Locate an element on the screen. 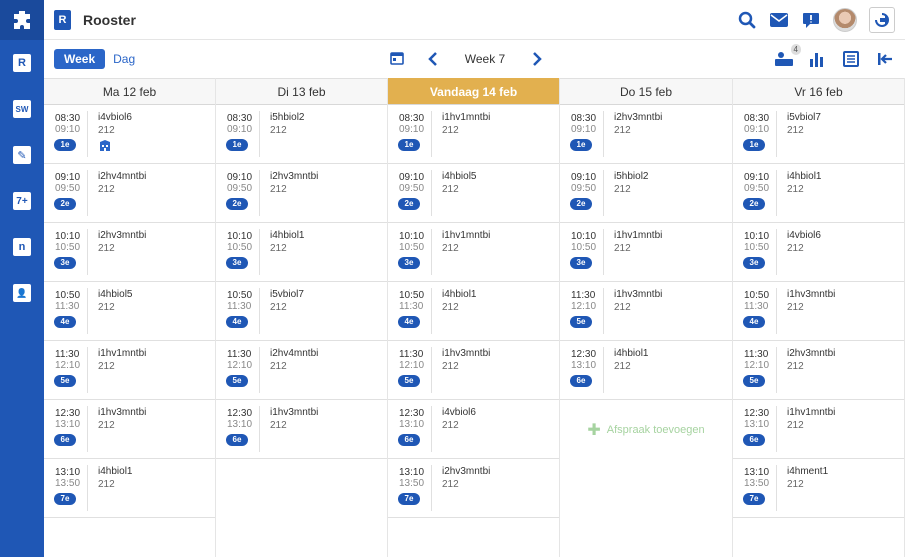  day-header: Ma 12 feb is located at coordinates (129, 91).